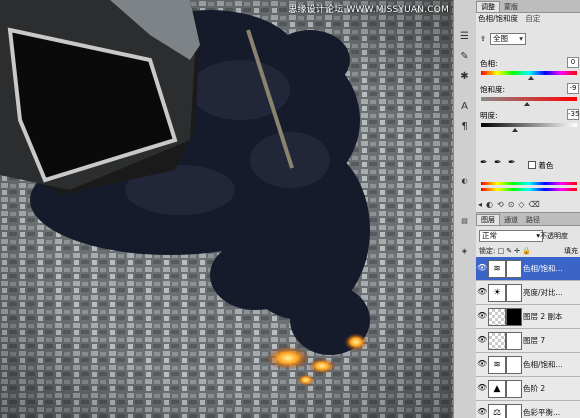  I want to click on brush-icon: ✎, so click(464, 56).